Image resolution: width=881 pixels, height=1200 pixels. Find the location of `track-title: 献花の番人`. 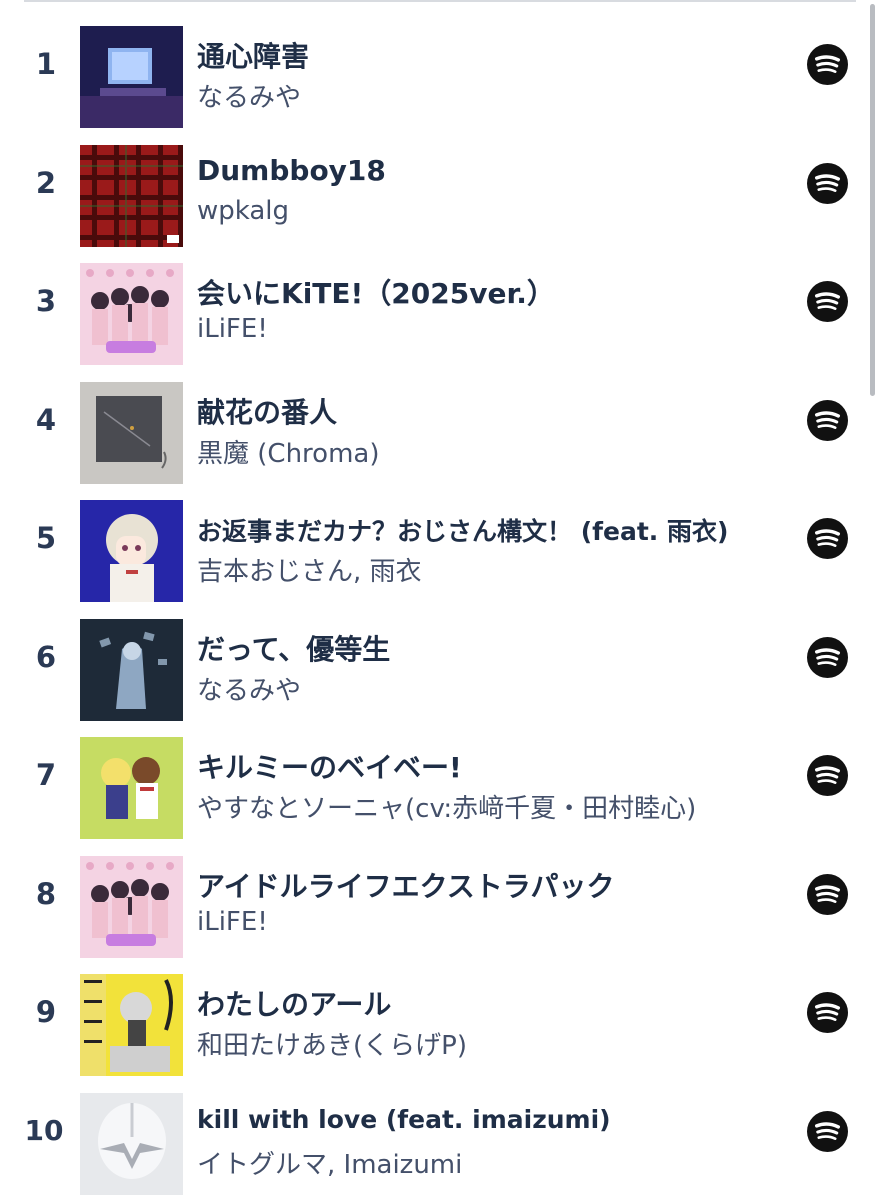

track-title: 献花の番人 is located at coordinates (267, 411).